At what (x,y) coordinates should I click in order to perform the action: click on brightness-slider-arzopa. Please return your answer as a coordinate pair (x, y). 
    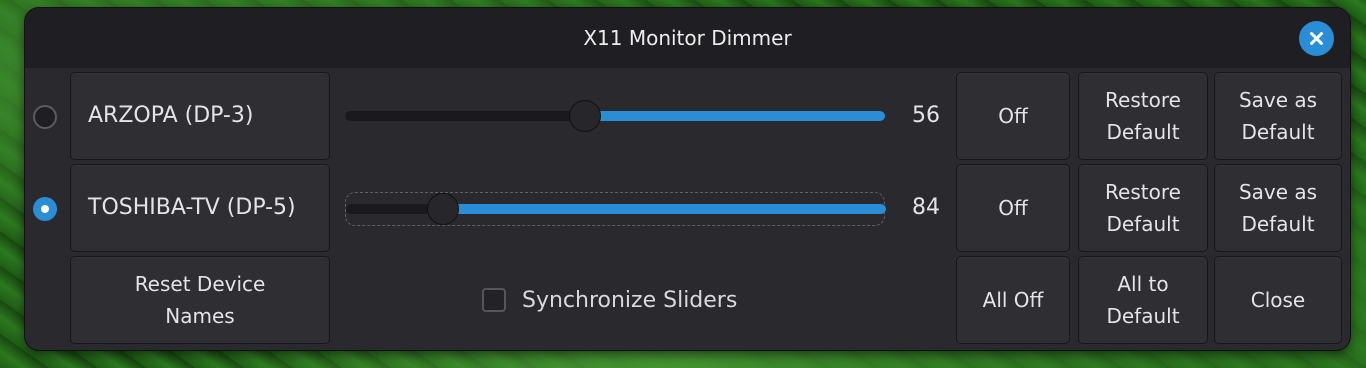
    Looking at the image, I should click on (615, 117).